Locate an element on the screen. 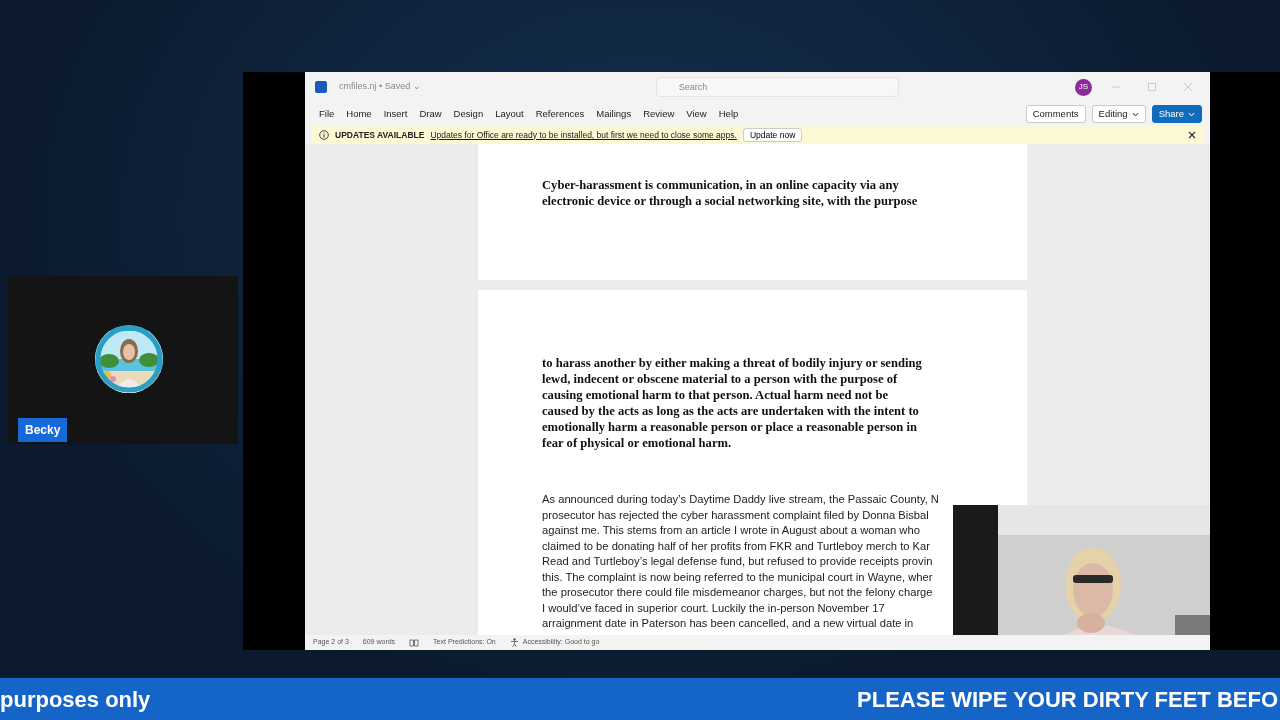  ribbon-tab: Design is located at coordinates (468, 114).